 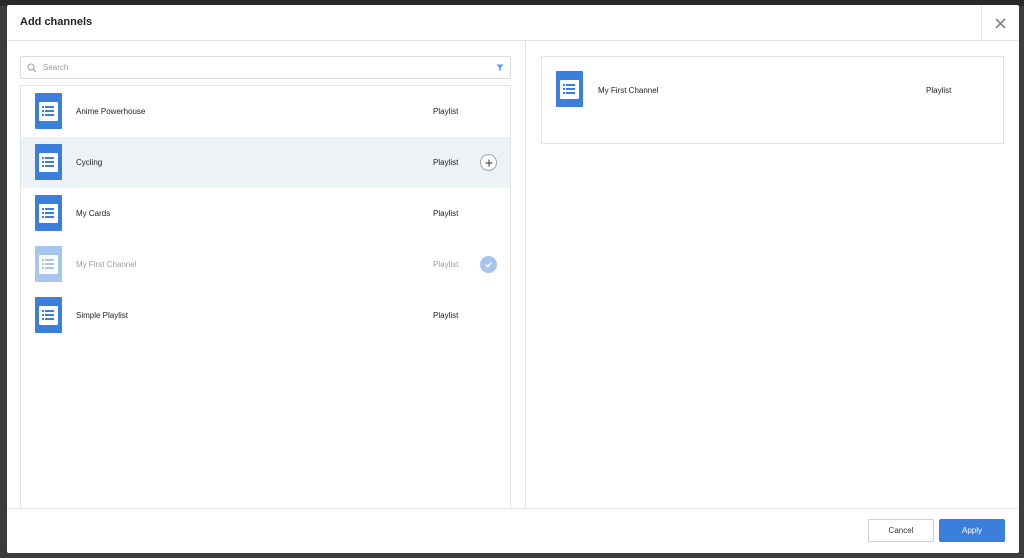 I want to click on dialog-header: Add channels, so click(x=513, y=23).